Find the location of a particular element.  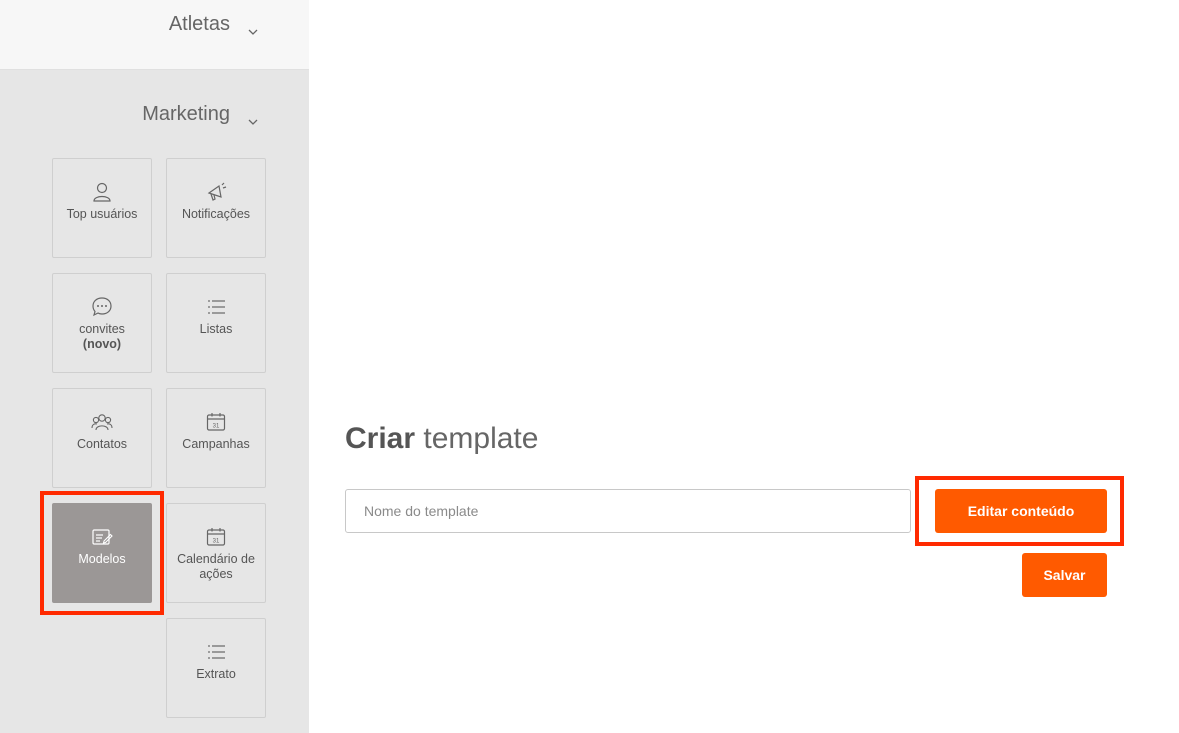

tile-extrato: Extrato is located at coordinates (216, 668).